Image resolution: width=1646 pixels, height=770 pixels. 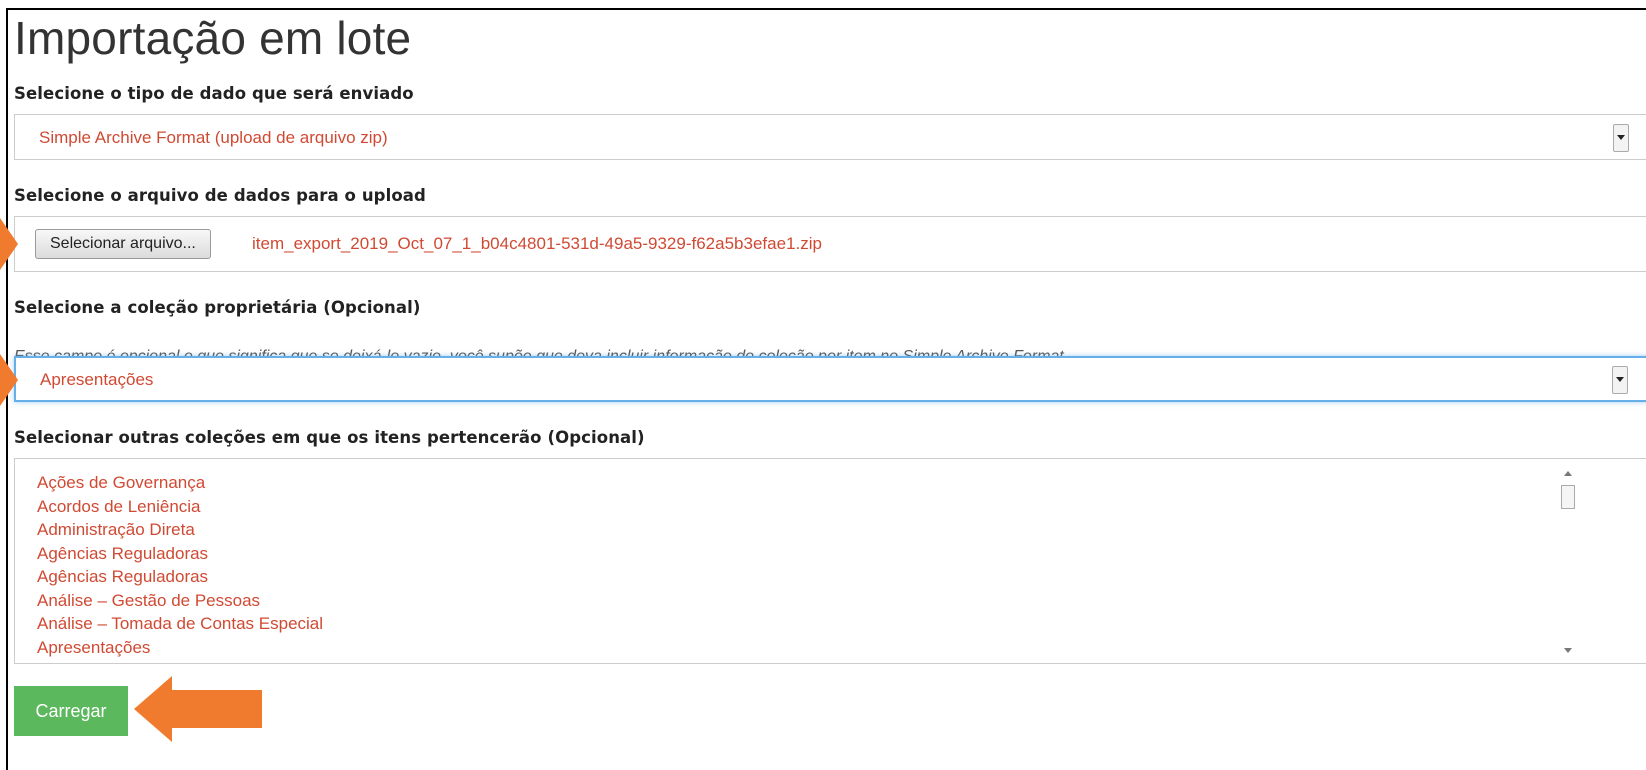 What do you see at coordinates (216, 709) in the screenshot?
I see `arrow-shaft` at bounding box center [216, 709].